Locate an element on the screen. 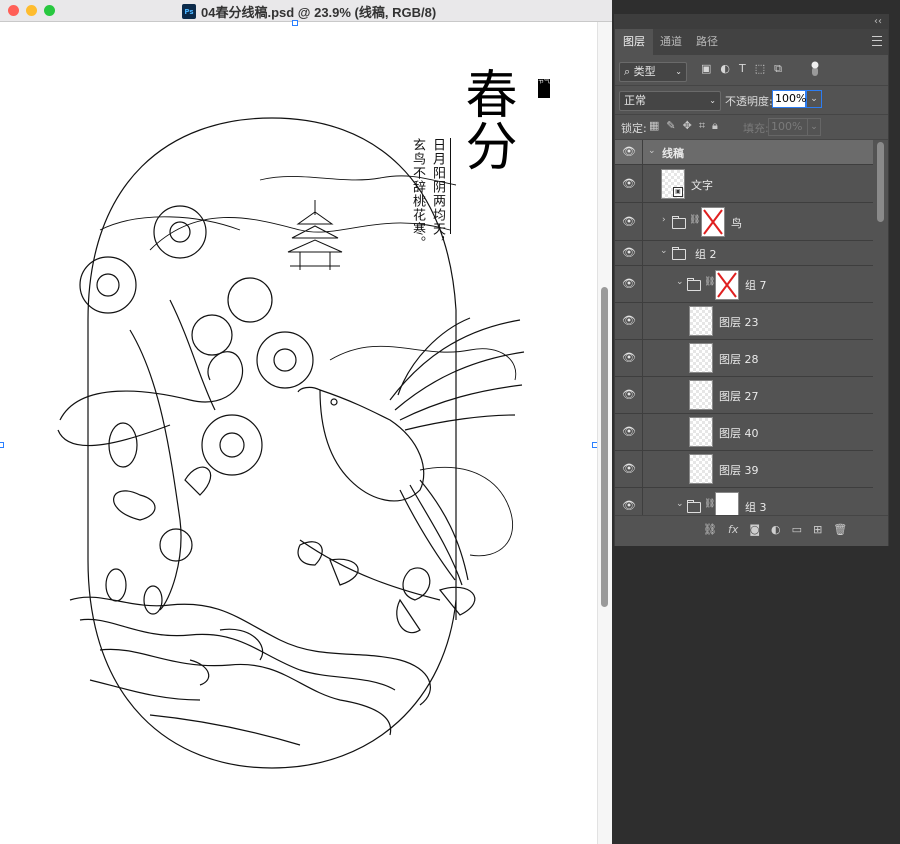 The width and height of the screenshot is (900, 844). layer-row: 👁︎ ⌄ 线稿 is located at coordinates (744, 152).